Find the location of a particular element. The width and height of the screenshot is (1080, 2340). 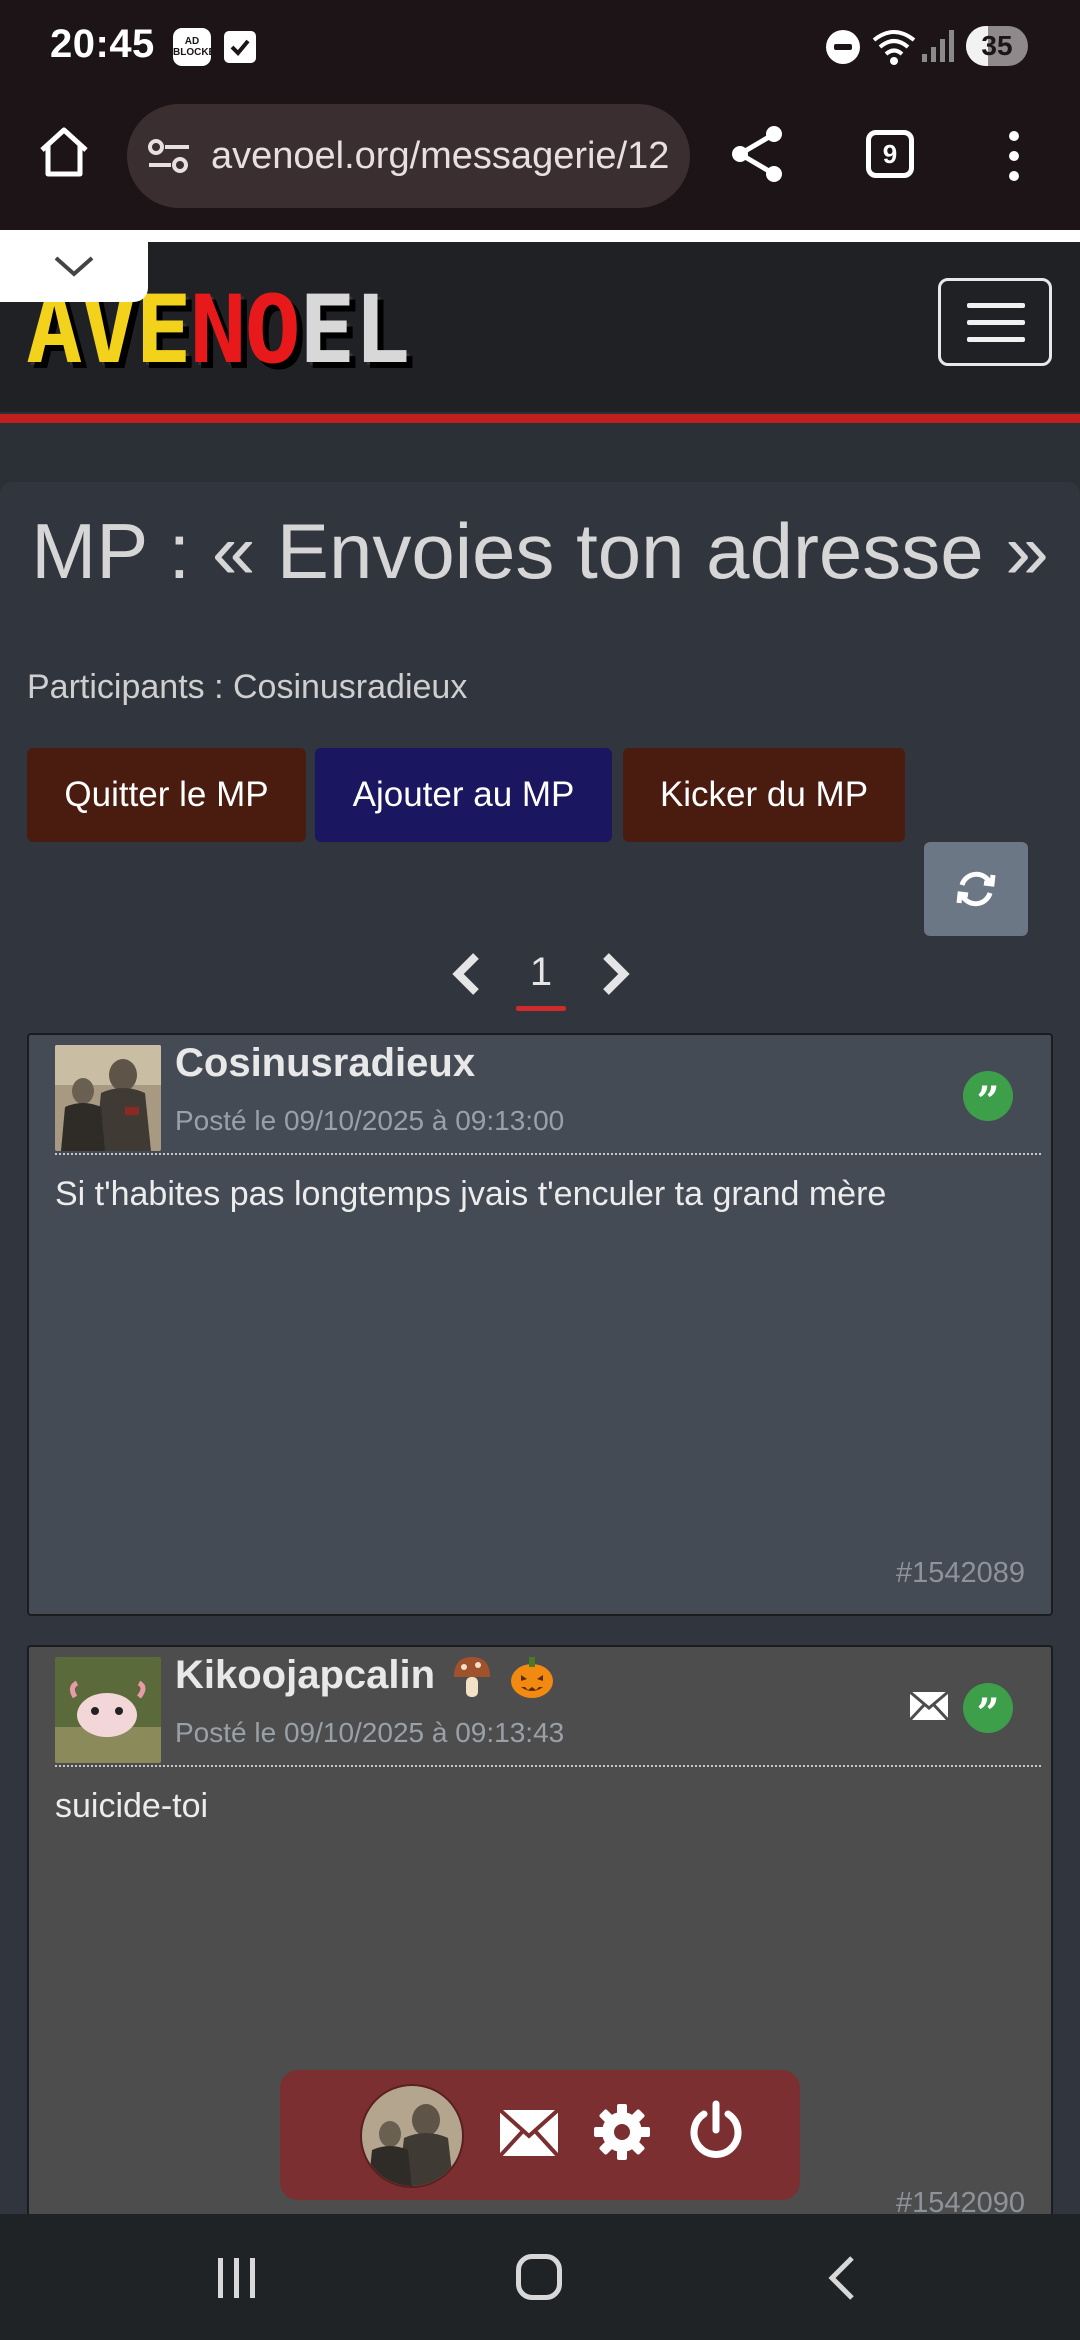

browser-toolbar: avenoel.org/messagerie/12 9 is located at coordinates (540, 161).